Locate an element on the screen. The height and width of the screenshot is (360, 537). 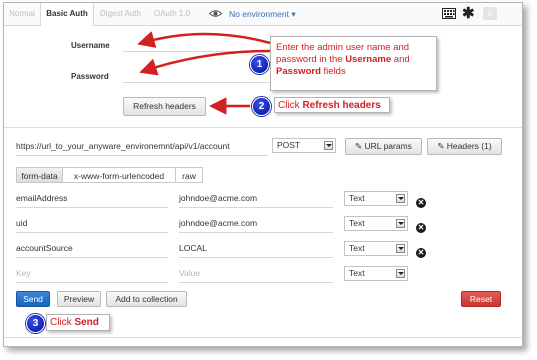
refresh-headers-button: Refresh headers is located at coordinates (164, 106).